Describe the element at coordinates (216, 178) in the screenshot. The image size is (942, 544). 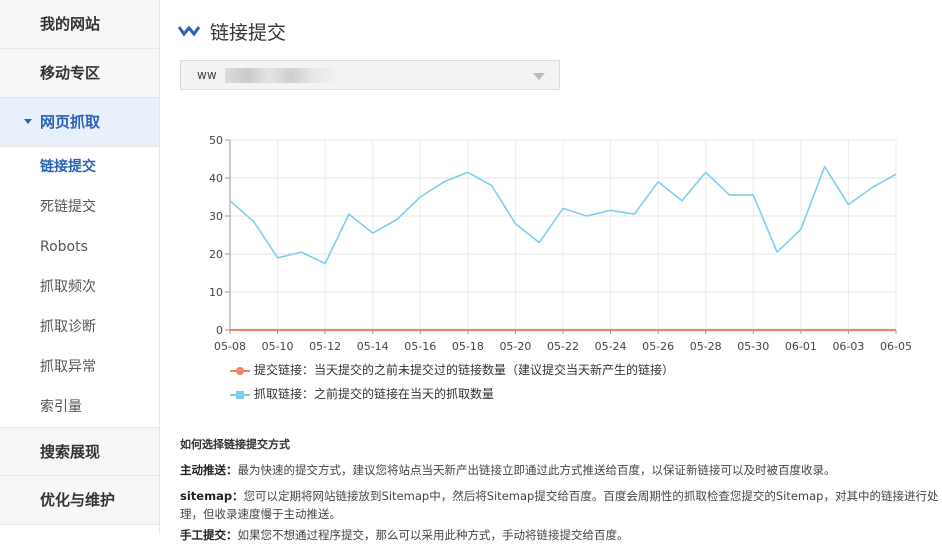
I see `y-tick-label: 40` at that location.